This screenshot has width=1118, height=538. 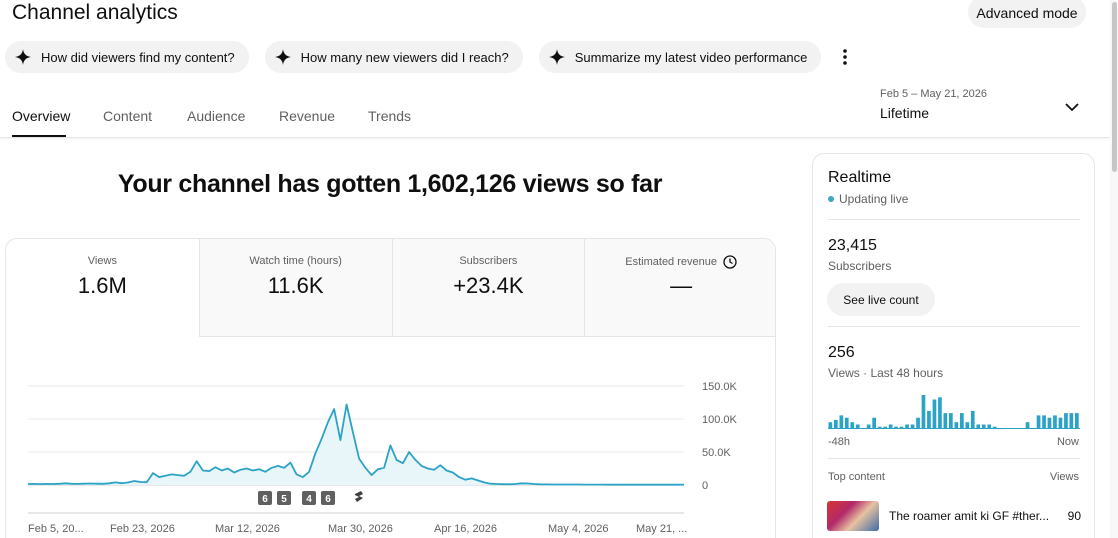 I want to click on chip-label: Summarize my latest video performance, so click(x=691, y=57).